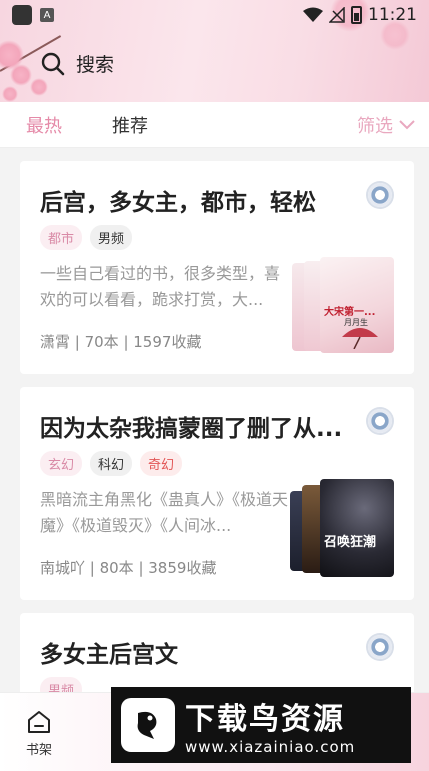 Image resolution: width=429 pixels, height=771 pixels. I want to click on nav-label: 书架, so click(39, 750).